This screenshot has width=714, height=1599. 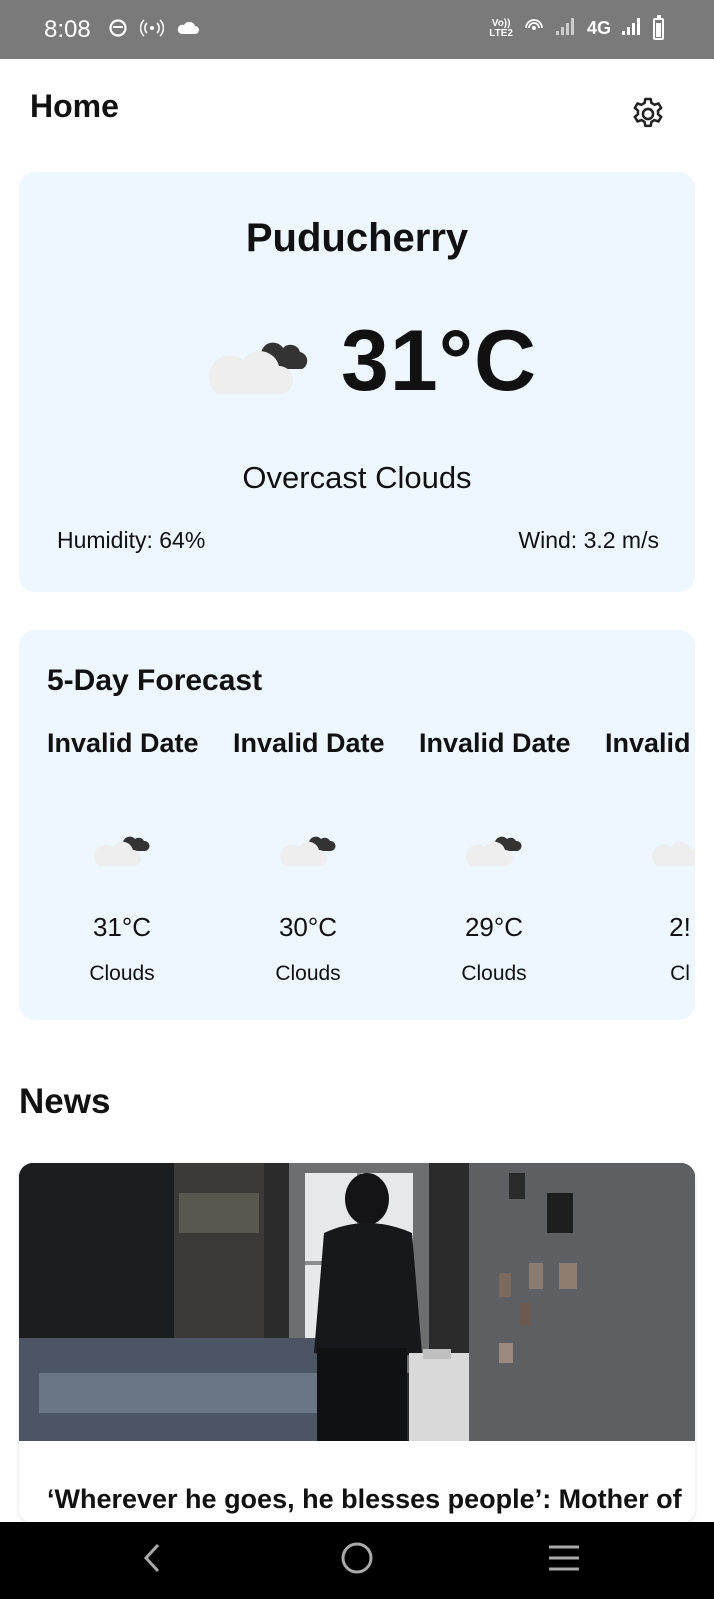 I want to click on sync-icon, so click(x=118, y=30).